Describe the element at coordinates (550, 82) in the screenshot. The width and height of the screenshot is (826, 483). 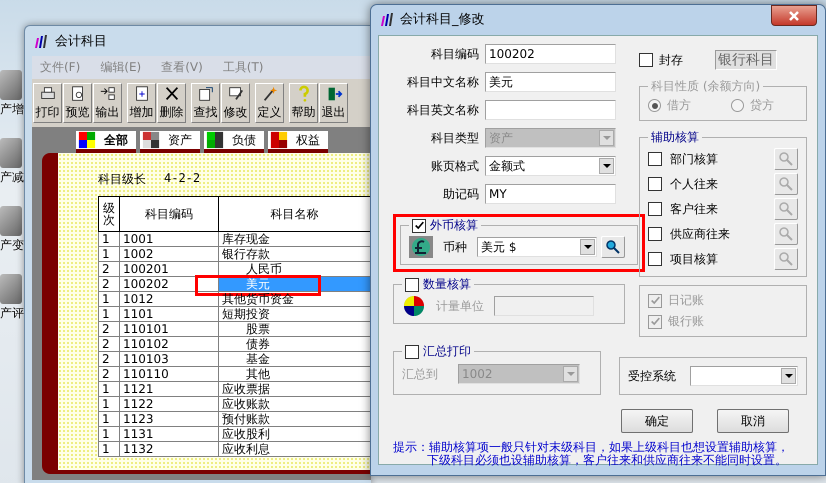
I see `input-field: 美元` at that location.